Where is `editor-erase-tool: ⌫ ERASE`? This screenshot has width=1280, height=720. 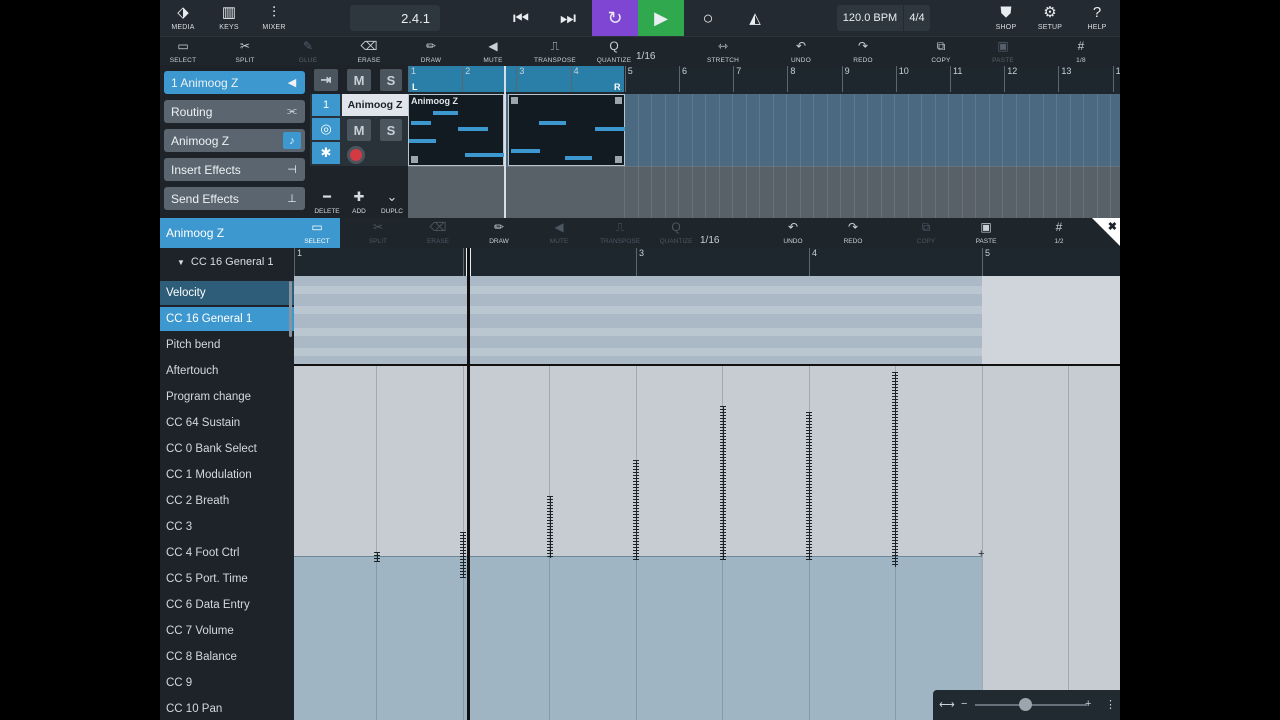
editor-erase-tool: ⌫ ERASE is located at coordinates (438, 234).